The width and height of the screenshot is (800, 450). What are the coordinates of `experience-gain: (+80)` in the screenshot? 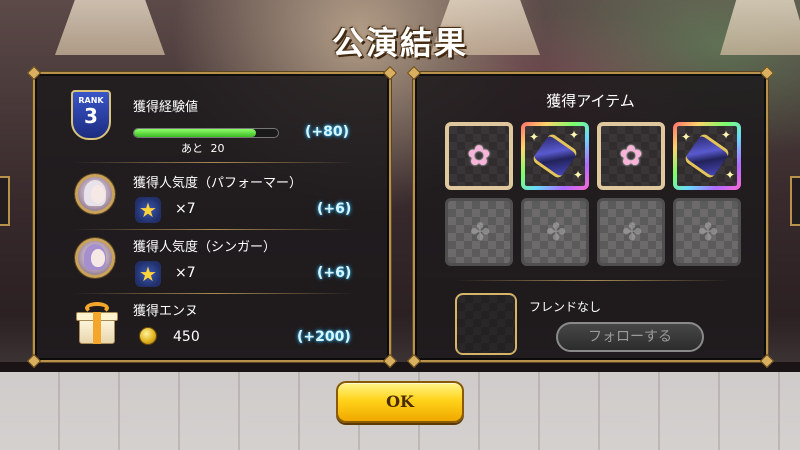 It's located at (327, 132).